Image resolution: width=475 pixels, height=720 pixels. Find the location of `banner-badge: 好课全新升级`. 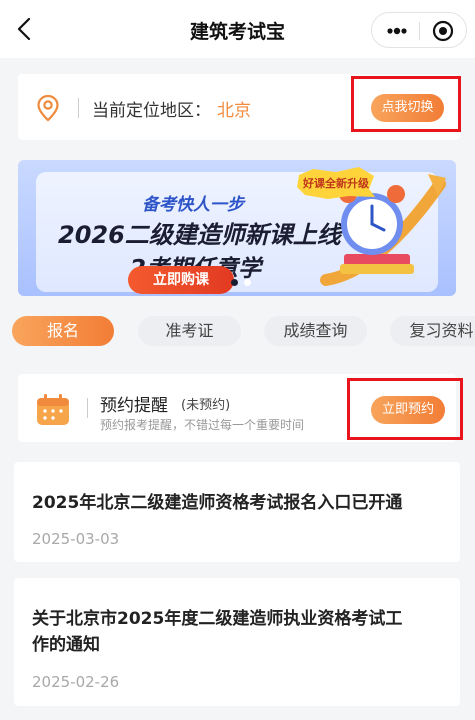

banner-badge: 好课全新升级 is located at coordinates (336, 183).